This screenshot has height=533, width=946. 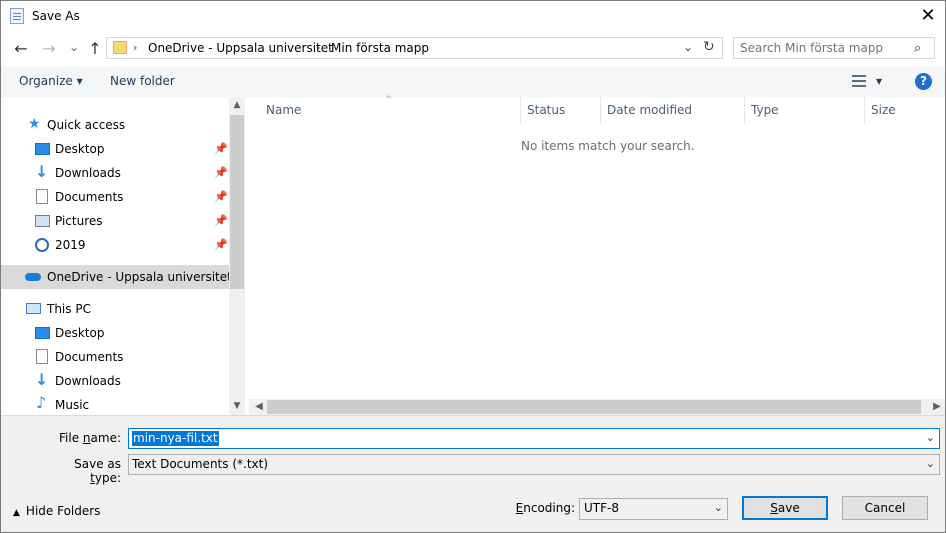 I want to click on sidebar-item-pc-desktop: Desktop, so click(x=115, y=333).